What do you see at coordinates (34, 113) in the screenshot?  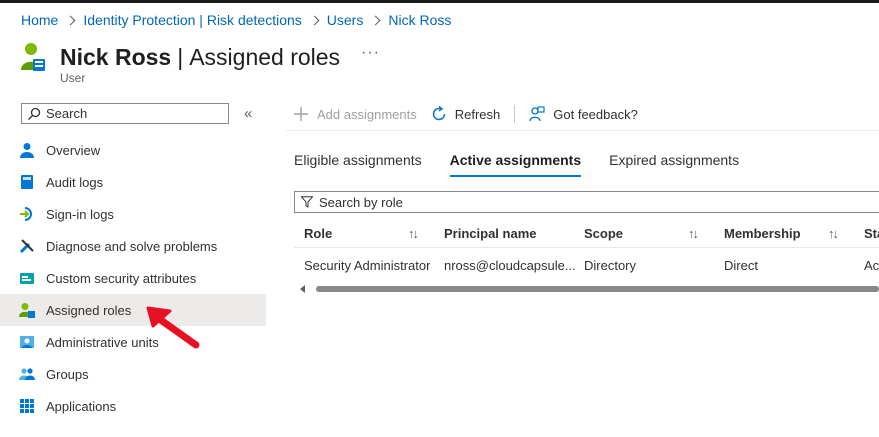 I see `search-icon` at bounding box center [34, 113].